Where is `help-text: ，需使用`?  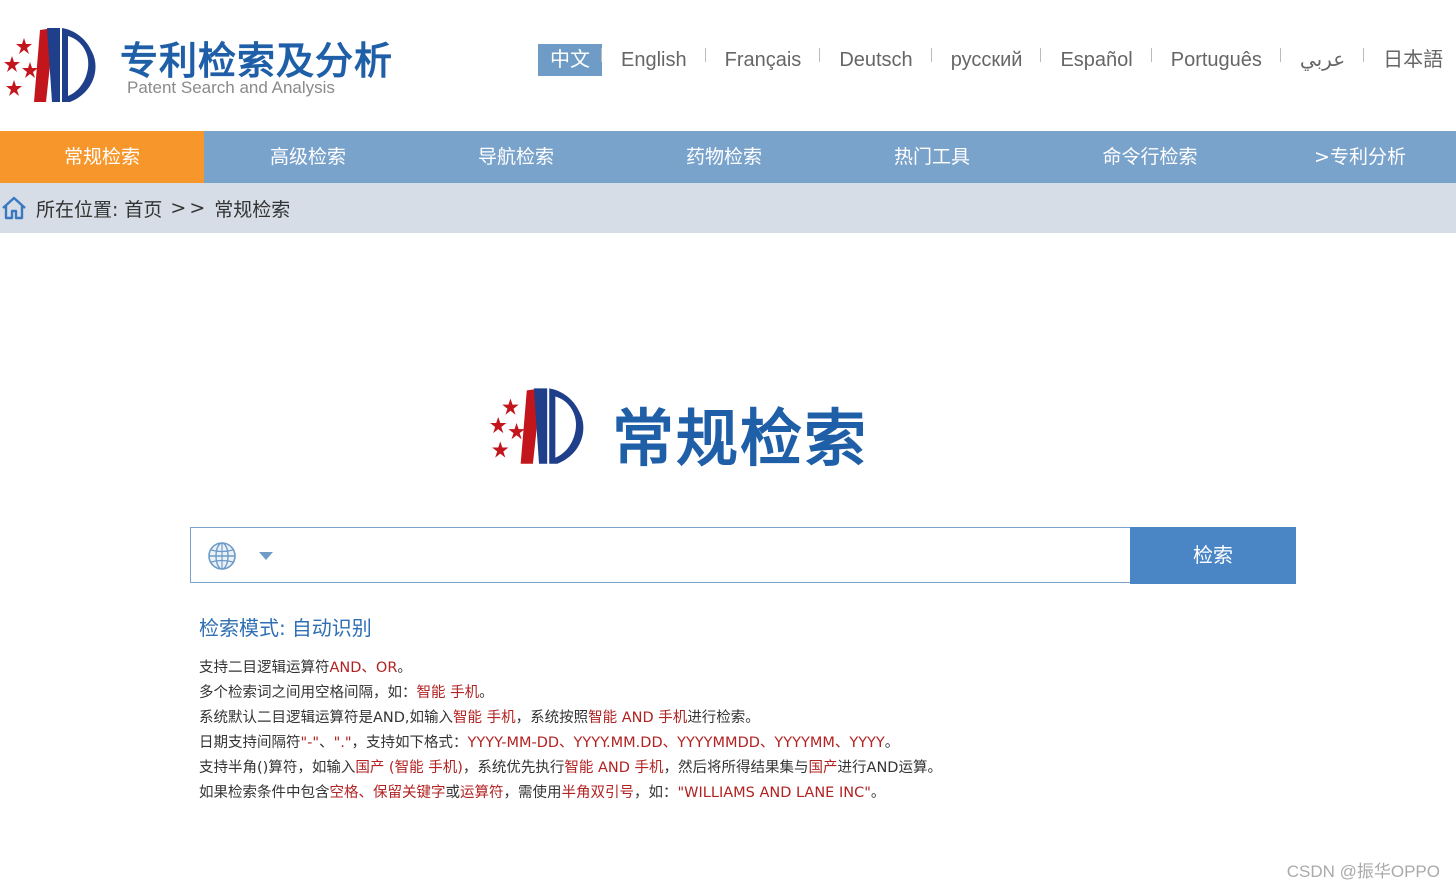
help-text: ，需使用 is located at coordinates (532, 793).